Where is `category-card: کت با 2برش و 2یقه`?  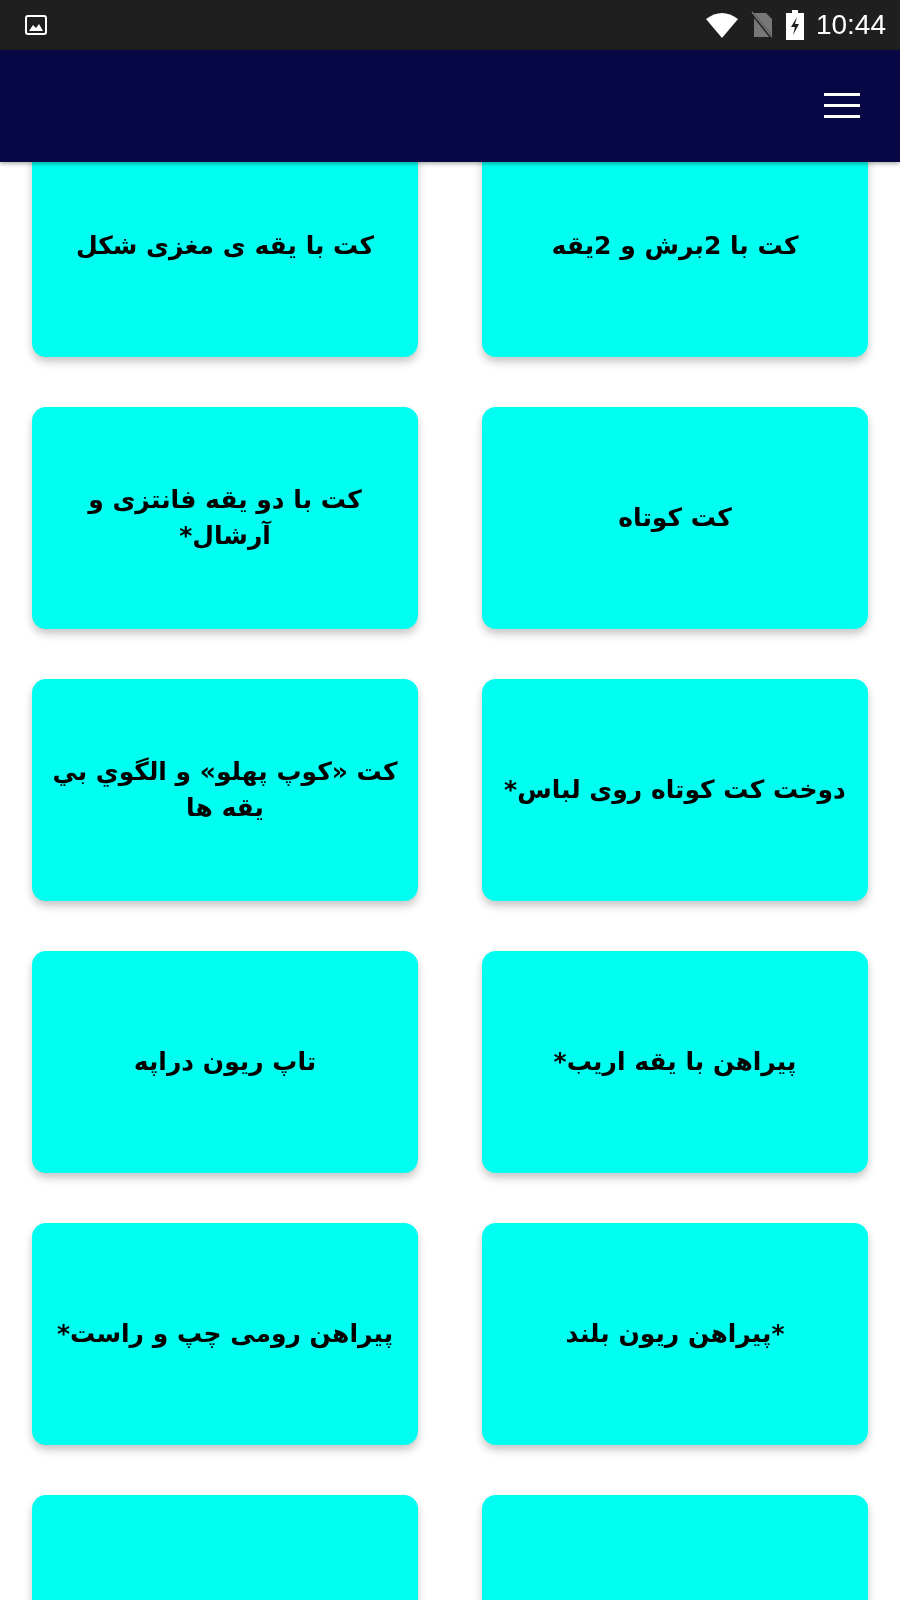 category-card: کت با 2برش و 2یقه is located at coordinates (675, 259).